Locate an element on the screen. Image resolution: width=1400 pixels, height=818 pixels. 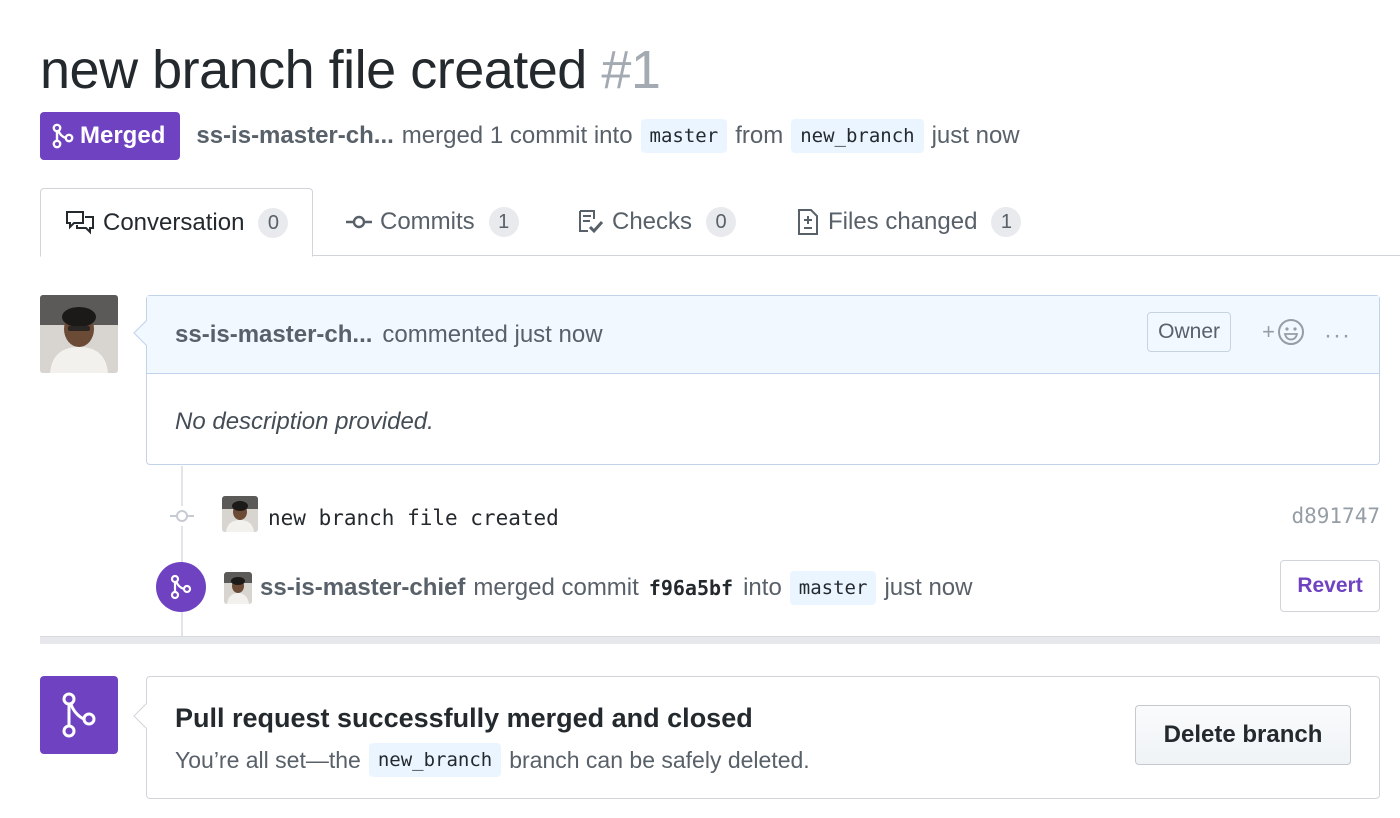
avatar is located at coordinates (79, 334).